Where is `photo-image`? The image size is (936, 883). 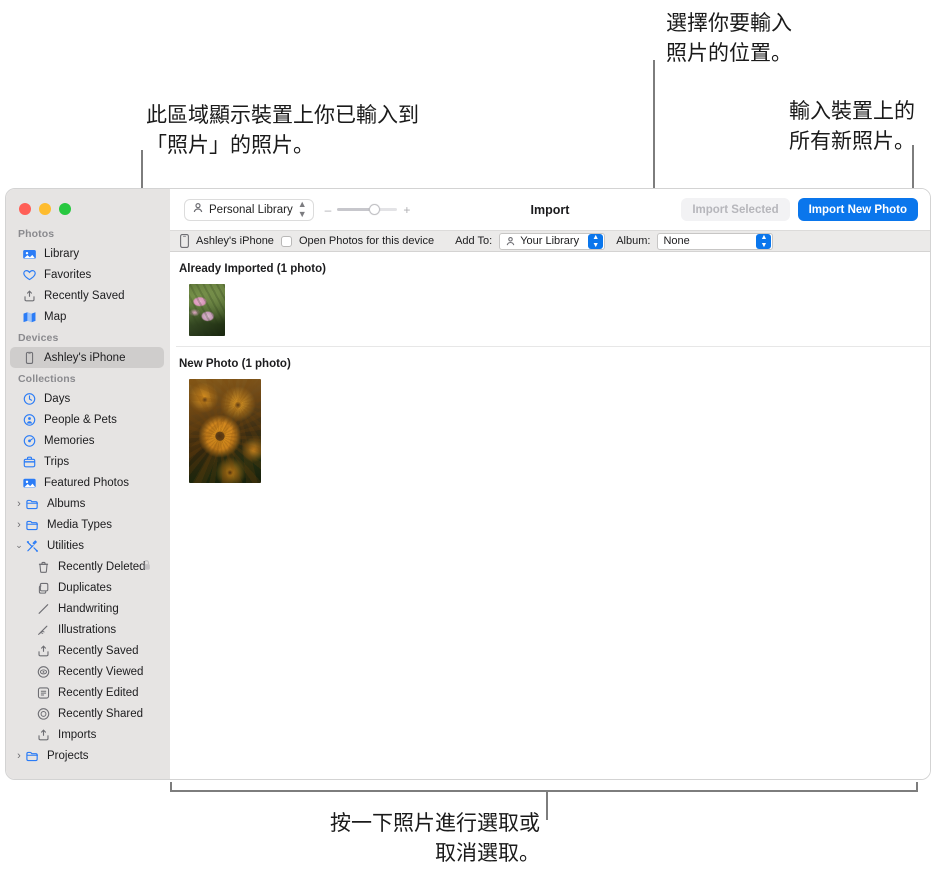 photo-image is located at coordinates (207, 310).